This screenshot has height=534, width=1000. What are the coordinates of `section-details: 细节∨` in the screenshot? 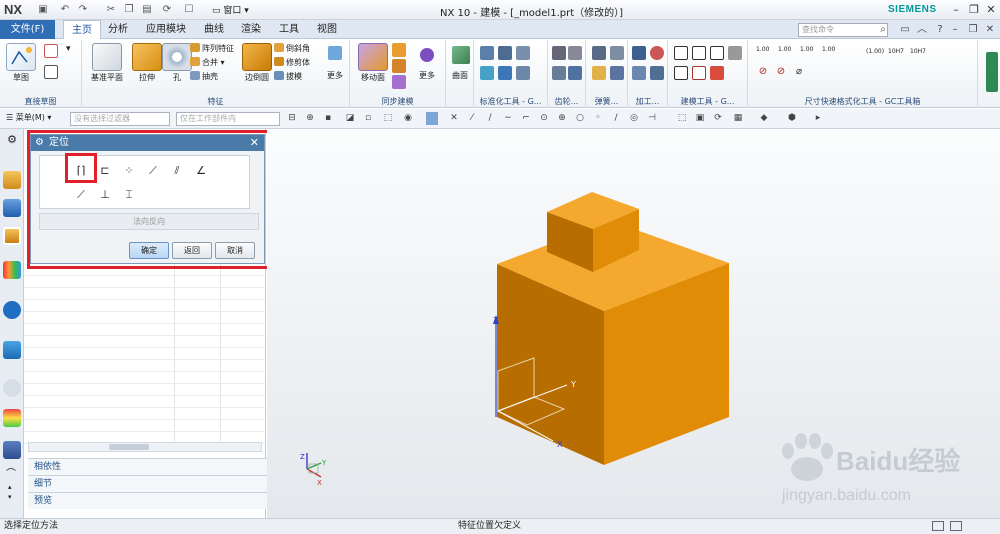 It's located at (154, 483).